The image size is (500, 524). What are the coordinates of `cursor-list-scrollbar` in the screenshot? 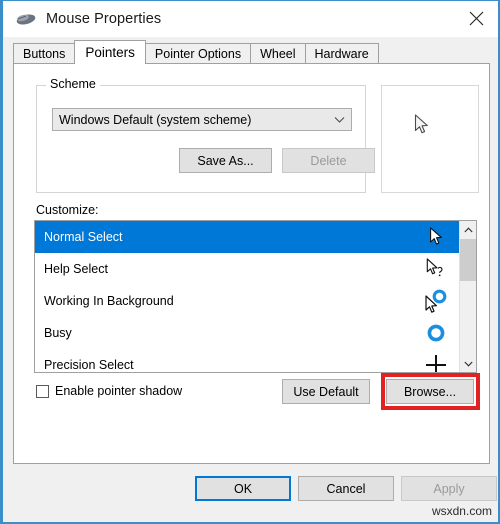 It's located at (467, 296).